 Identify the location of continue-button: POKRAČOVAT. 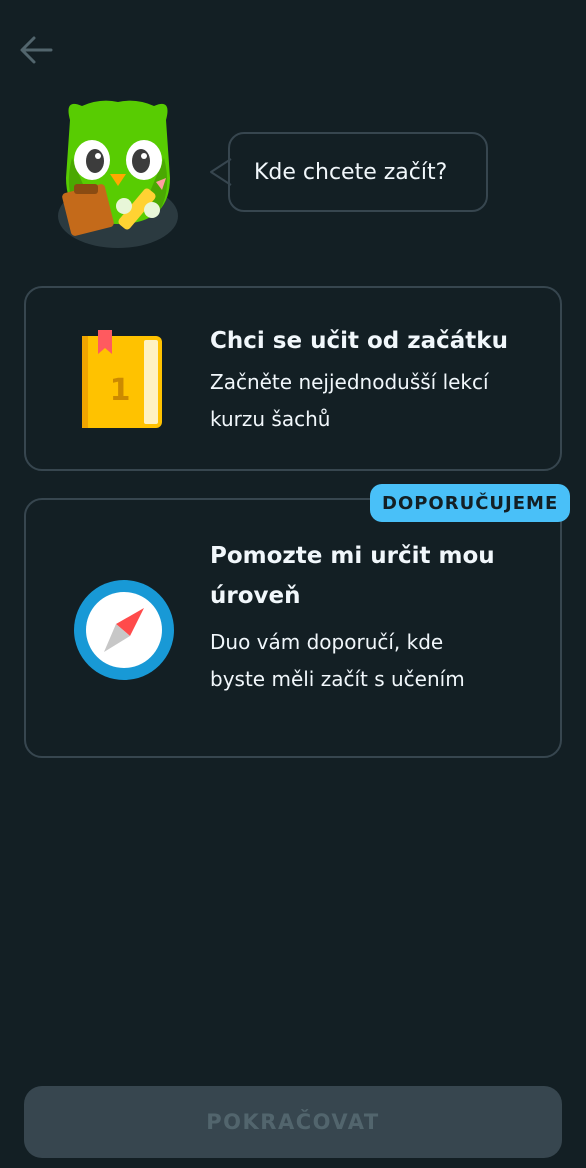
(293, 1122).